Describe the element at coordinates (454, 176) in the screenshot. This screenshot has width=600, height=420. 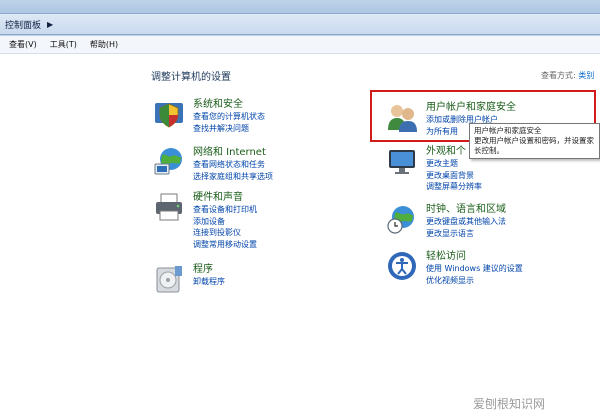
I see `category-link: 更改桌面背景` at that location.